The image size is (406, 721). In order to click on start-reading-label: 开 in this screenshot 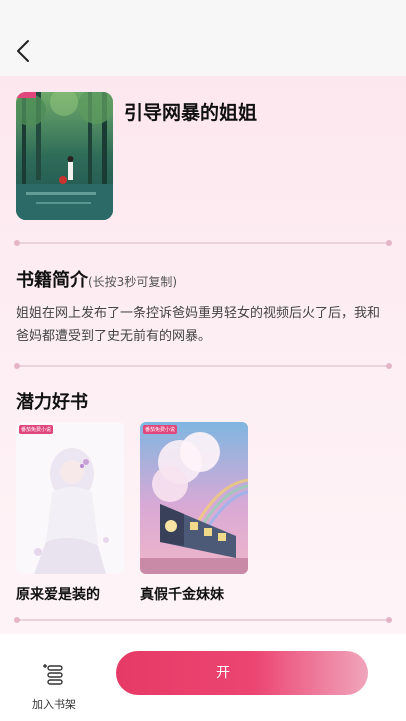, I will do `click(223, 673)`.